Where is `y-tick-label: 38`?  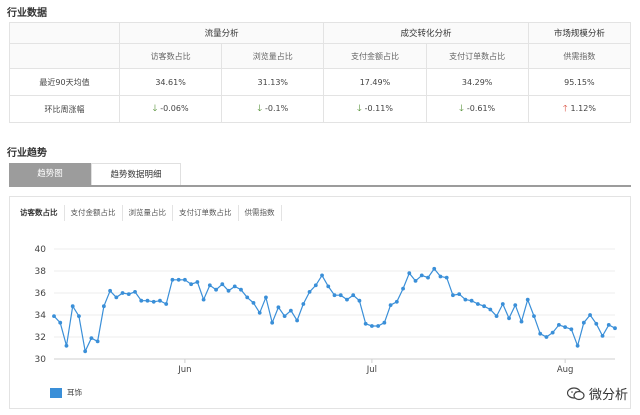 y-tick-label: 38 is located at coordinates (41, 272).